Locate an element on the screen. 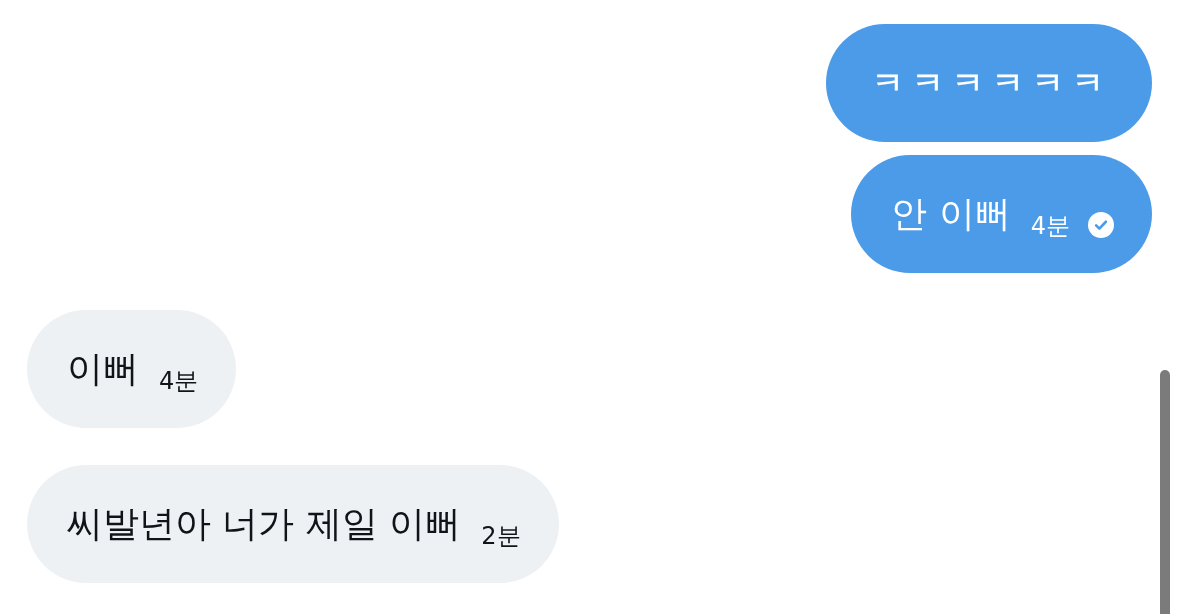 The height and width of the screenshot is (614, 1179). message-text: 이뻐 is located at coordinates (103, 369).